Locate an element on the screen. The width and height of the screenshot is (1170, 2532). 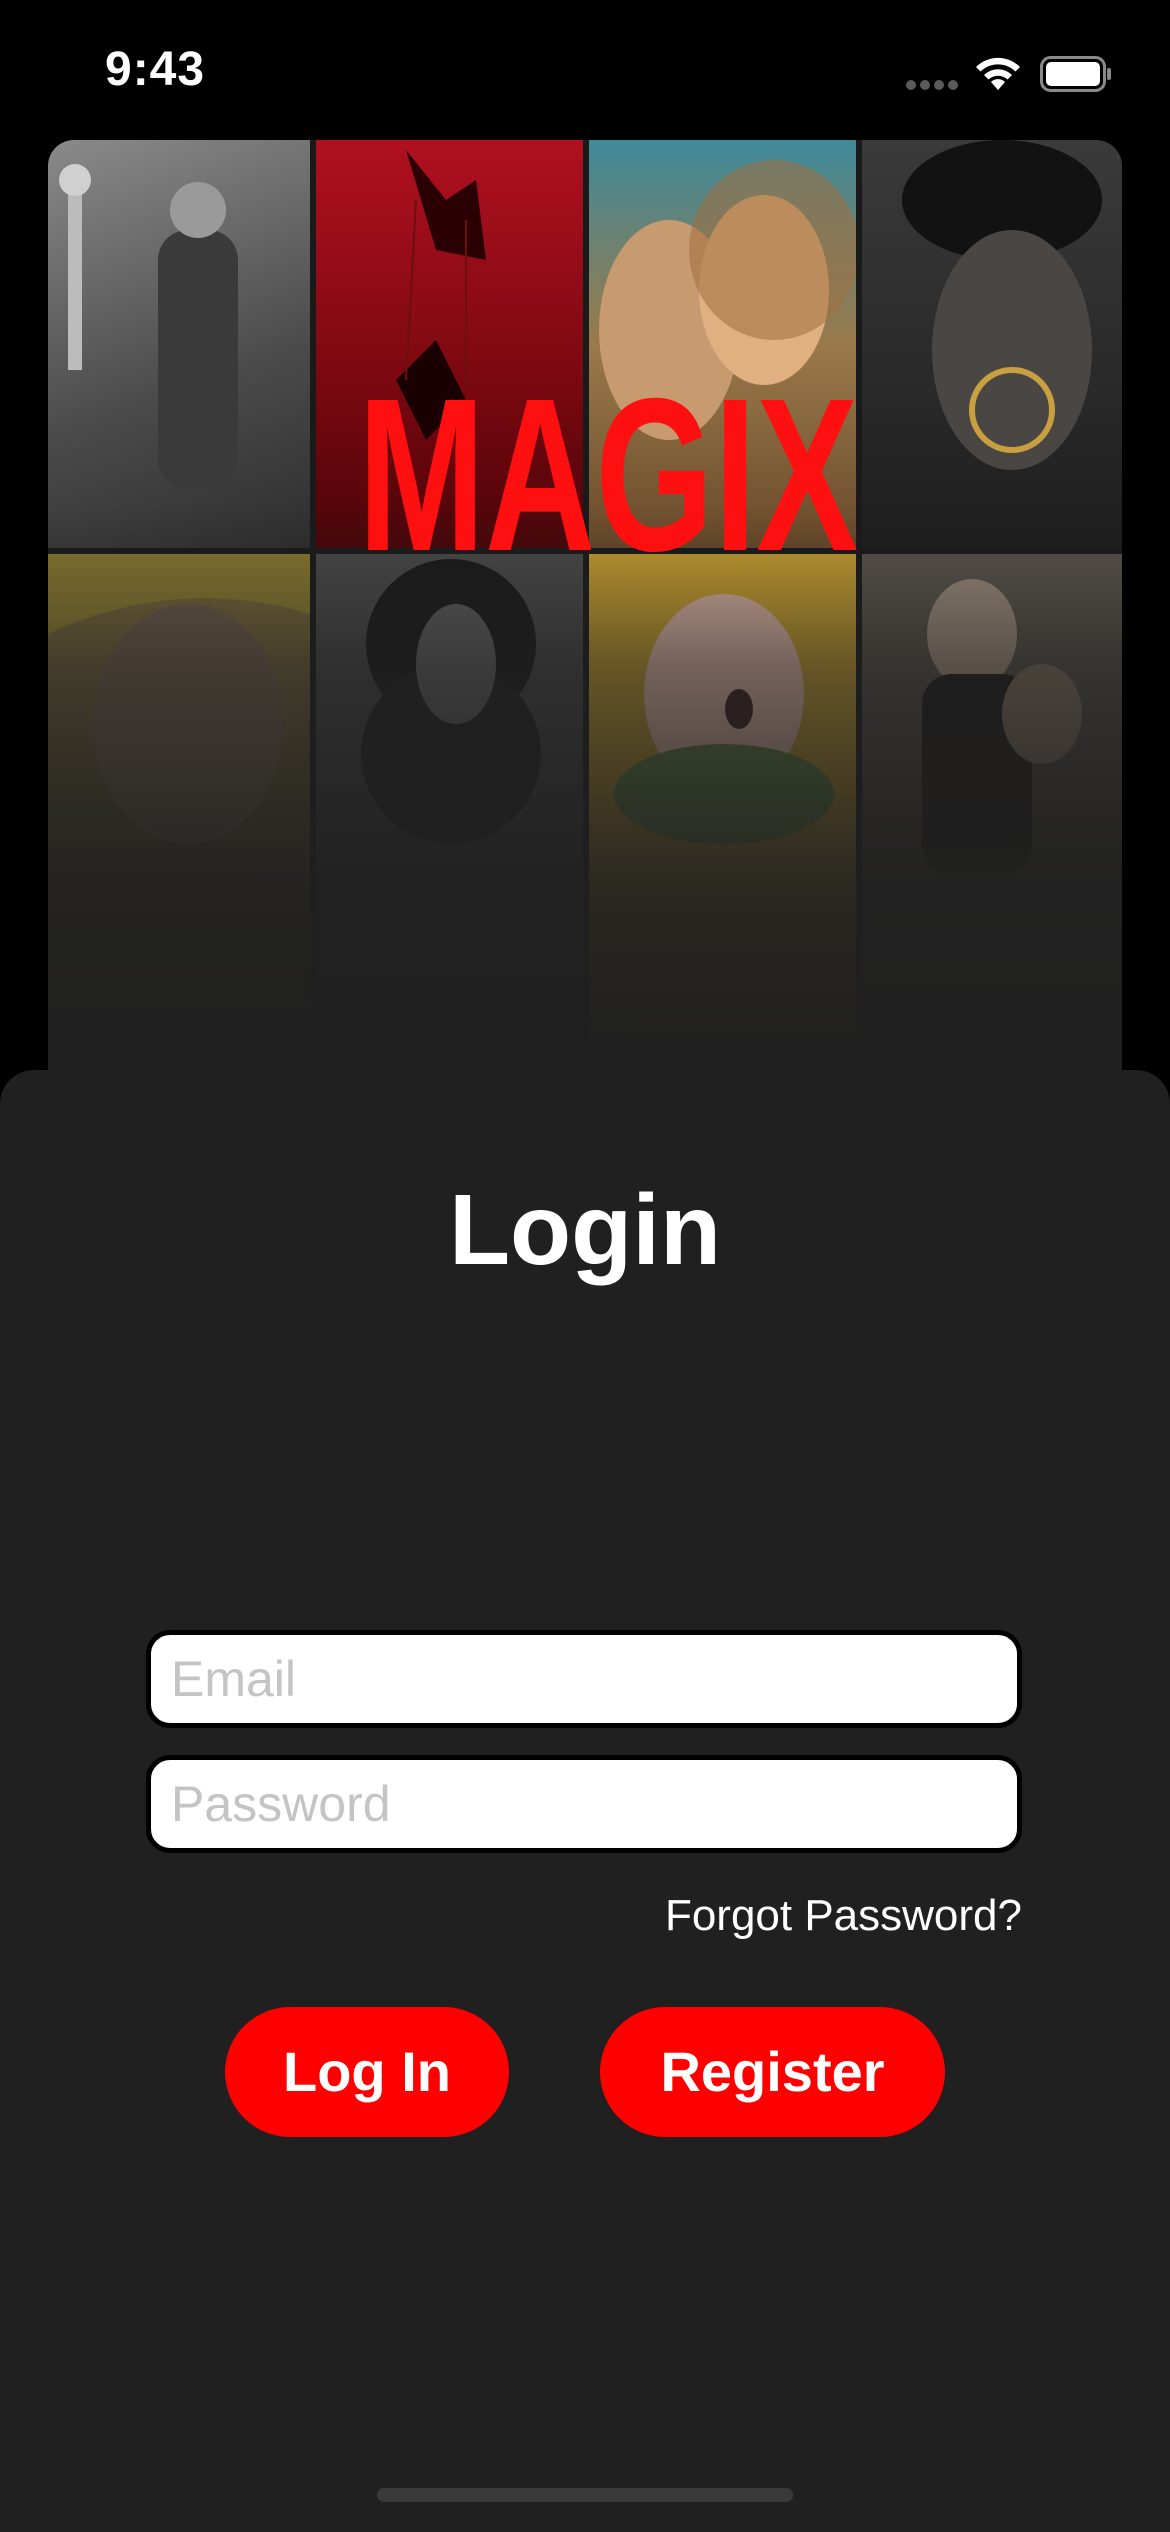
forgot-password-link: Forgot Password? is located at coordinates (843, 1916).